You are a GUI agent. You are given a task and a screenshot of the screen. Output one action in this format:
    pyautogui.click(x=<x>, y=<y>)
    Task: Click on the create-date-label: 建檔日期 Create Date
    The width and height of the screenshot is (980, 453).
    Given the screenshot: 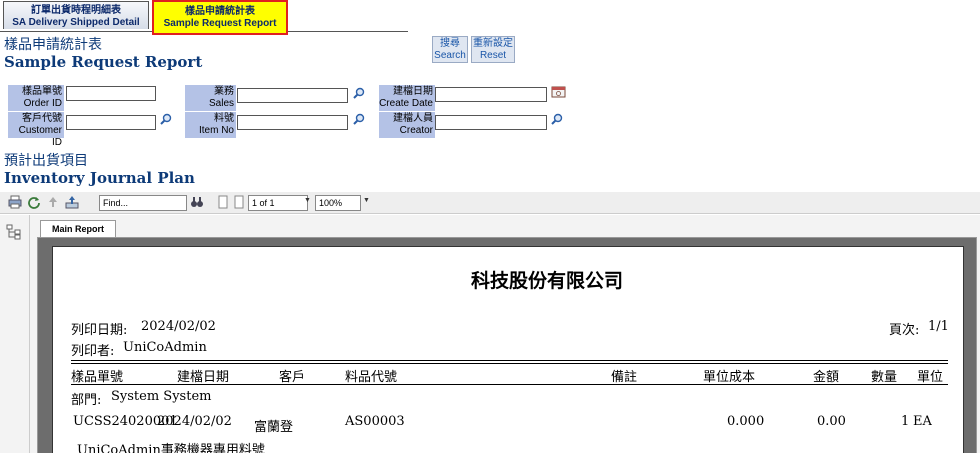 What is the action you would take?
    pyautogui.click(x=407, y=98)
    